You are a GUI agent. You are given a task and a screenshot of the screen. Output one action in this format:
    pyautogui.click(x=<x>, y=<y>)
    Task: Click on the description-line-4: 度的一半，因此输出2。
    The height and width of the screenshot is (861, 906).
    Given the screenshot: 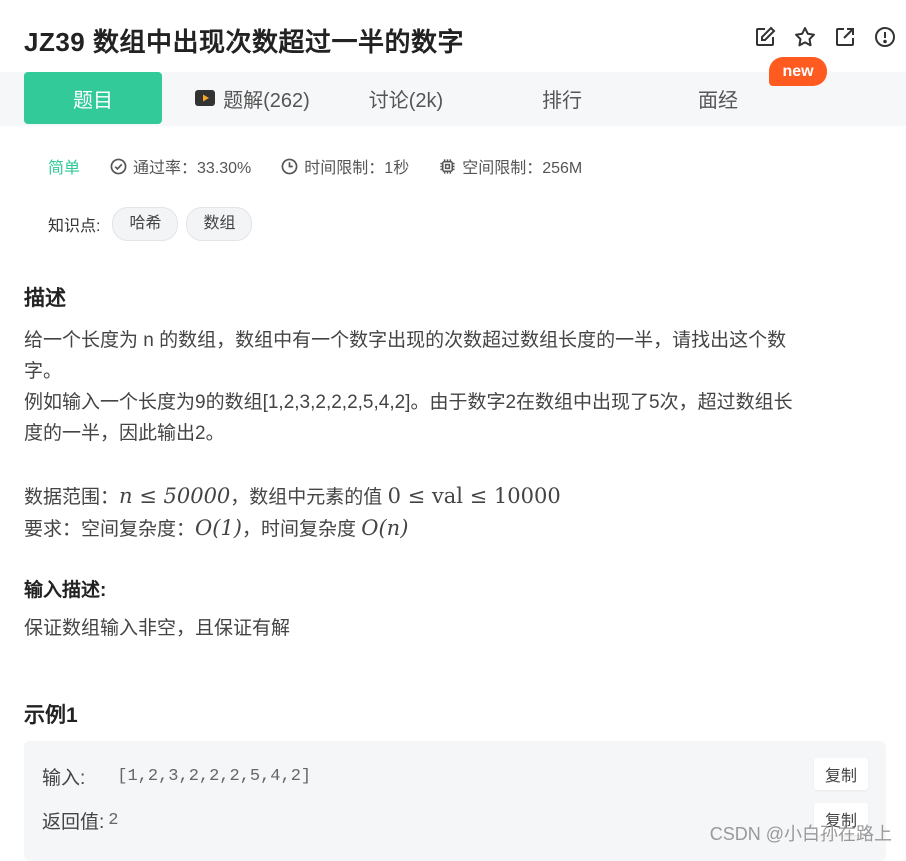 What is the action you would take?
    pyautogui.click(x=124, y=433)
    